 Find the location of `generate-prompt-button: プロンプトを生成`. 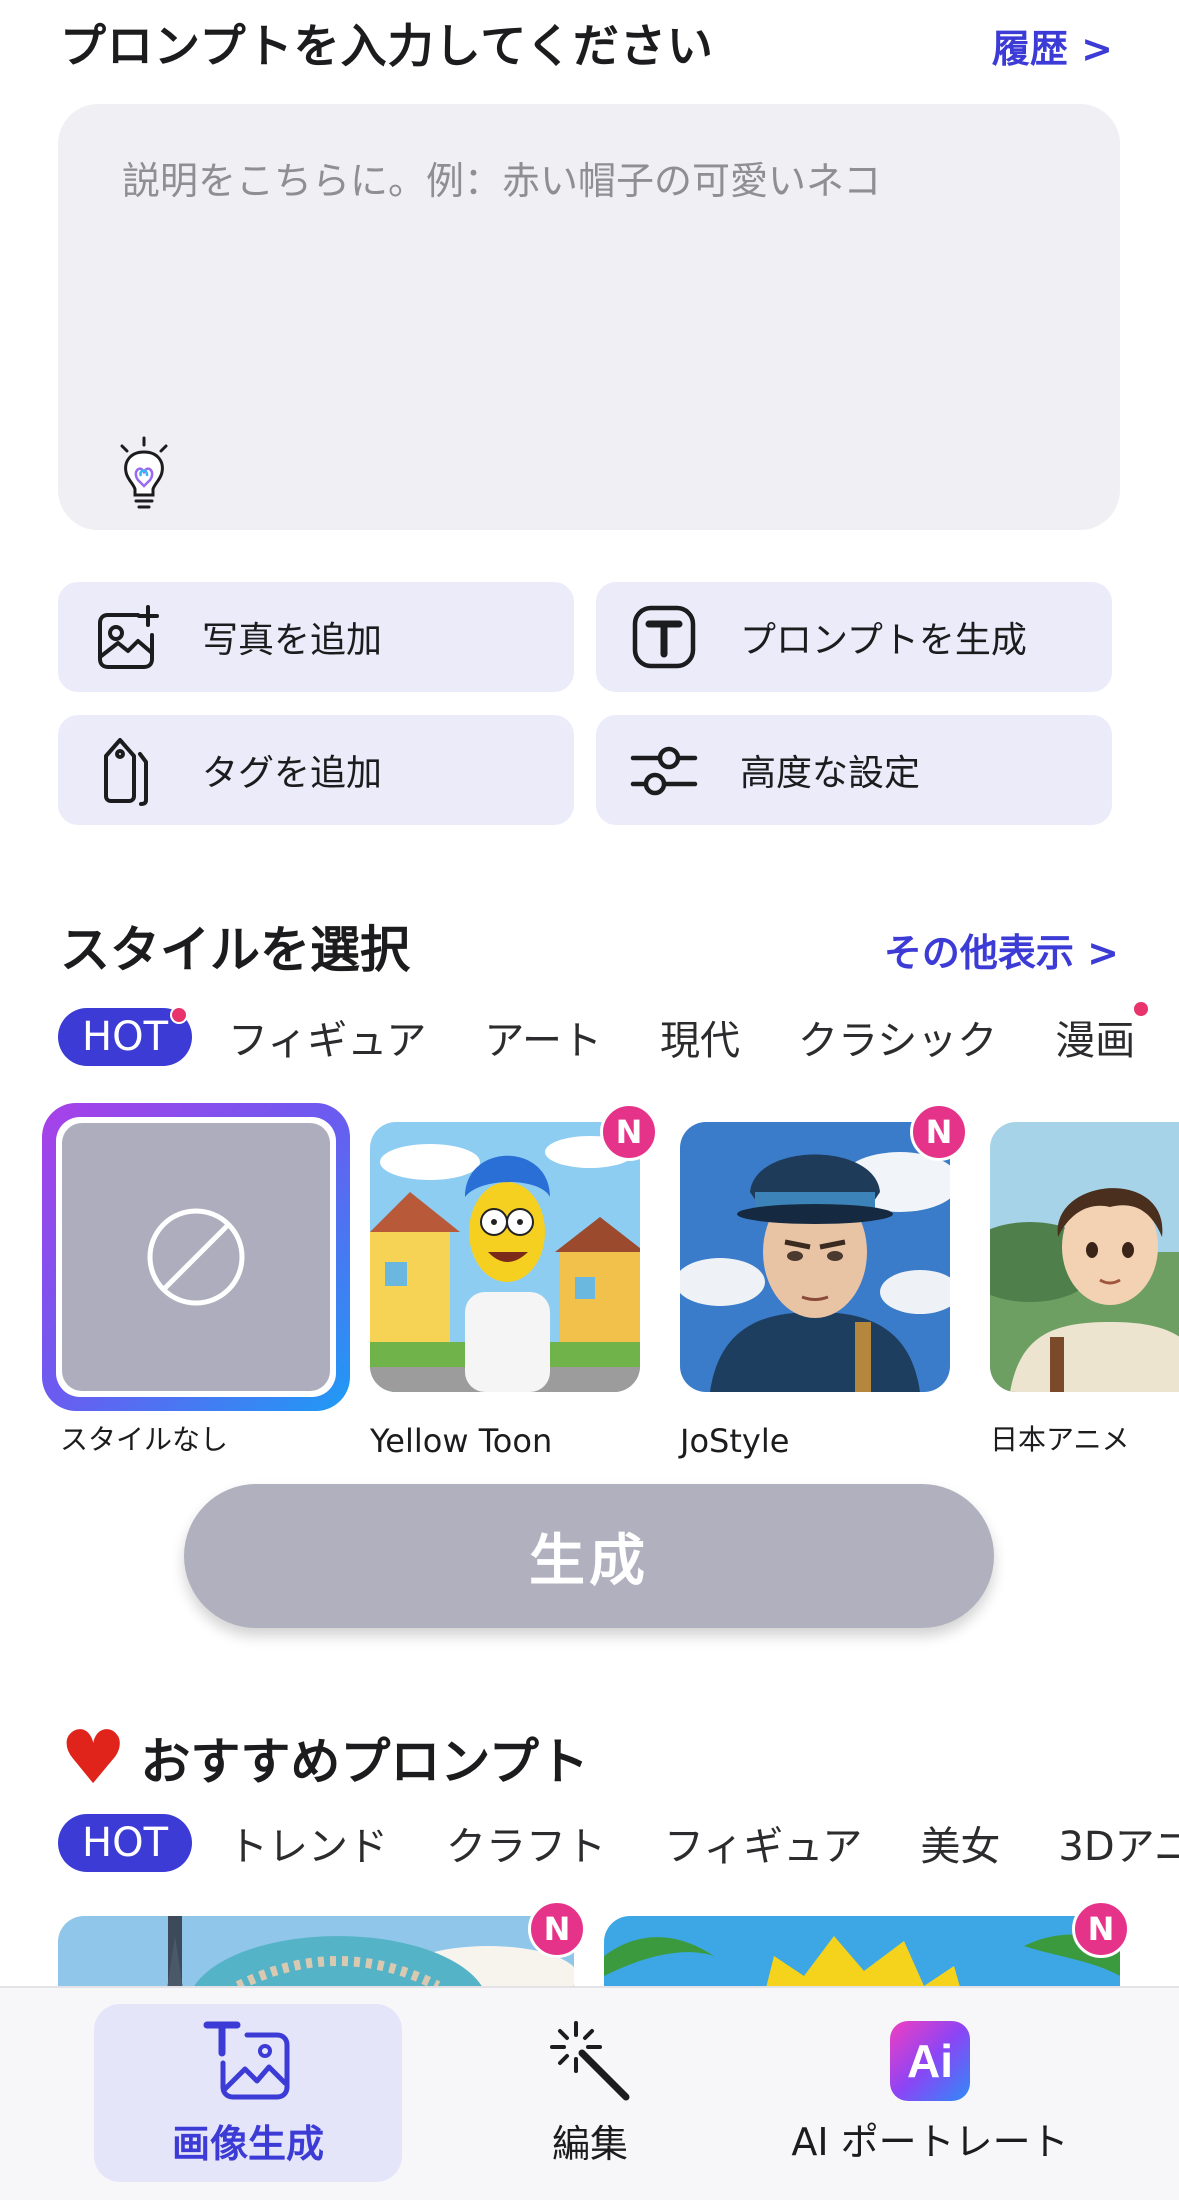

generate-prompt-button: プロンプトを生成 is located at coordinates (854, 637).